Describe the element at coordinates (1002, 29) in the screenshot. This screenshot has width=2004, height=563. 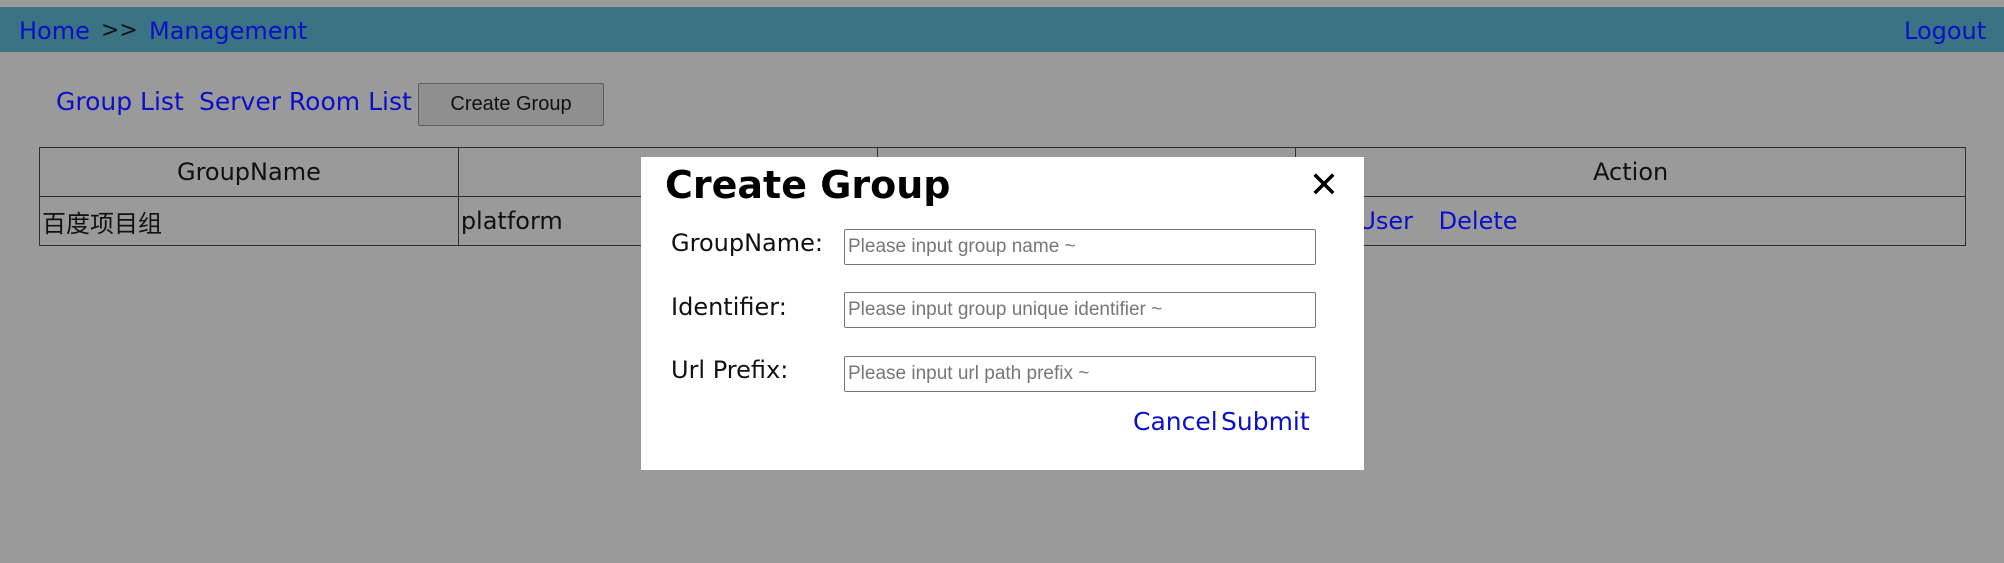
I see `top-nav-bar: Home >> Management Logout` at that location.